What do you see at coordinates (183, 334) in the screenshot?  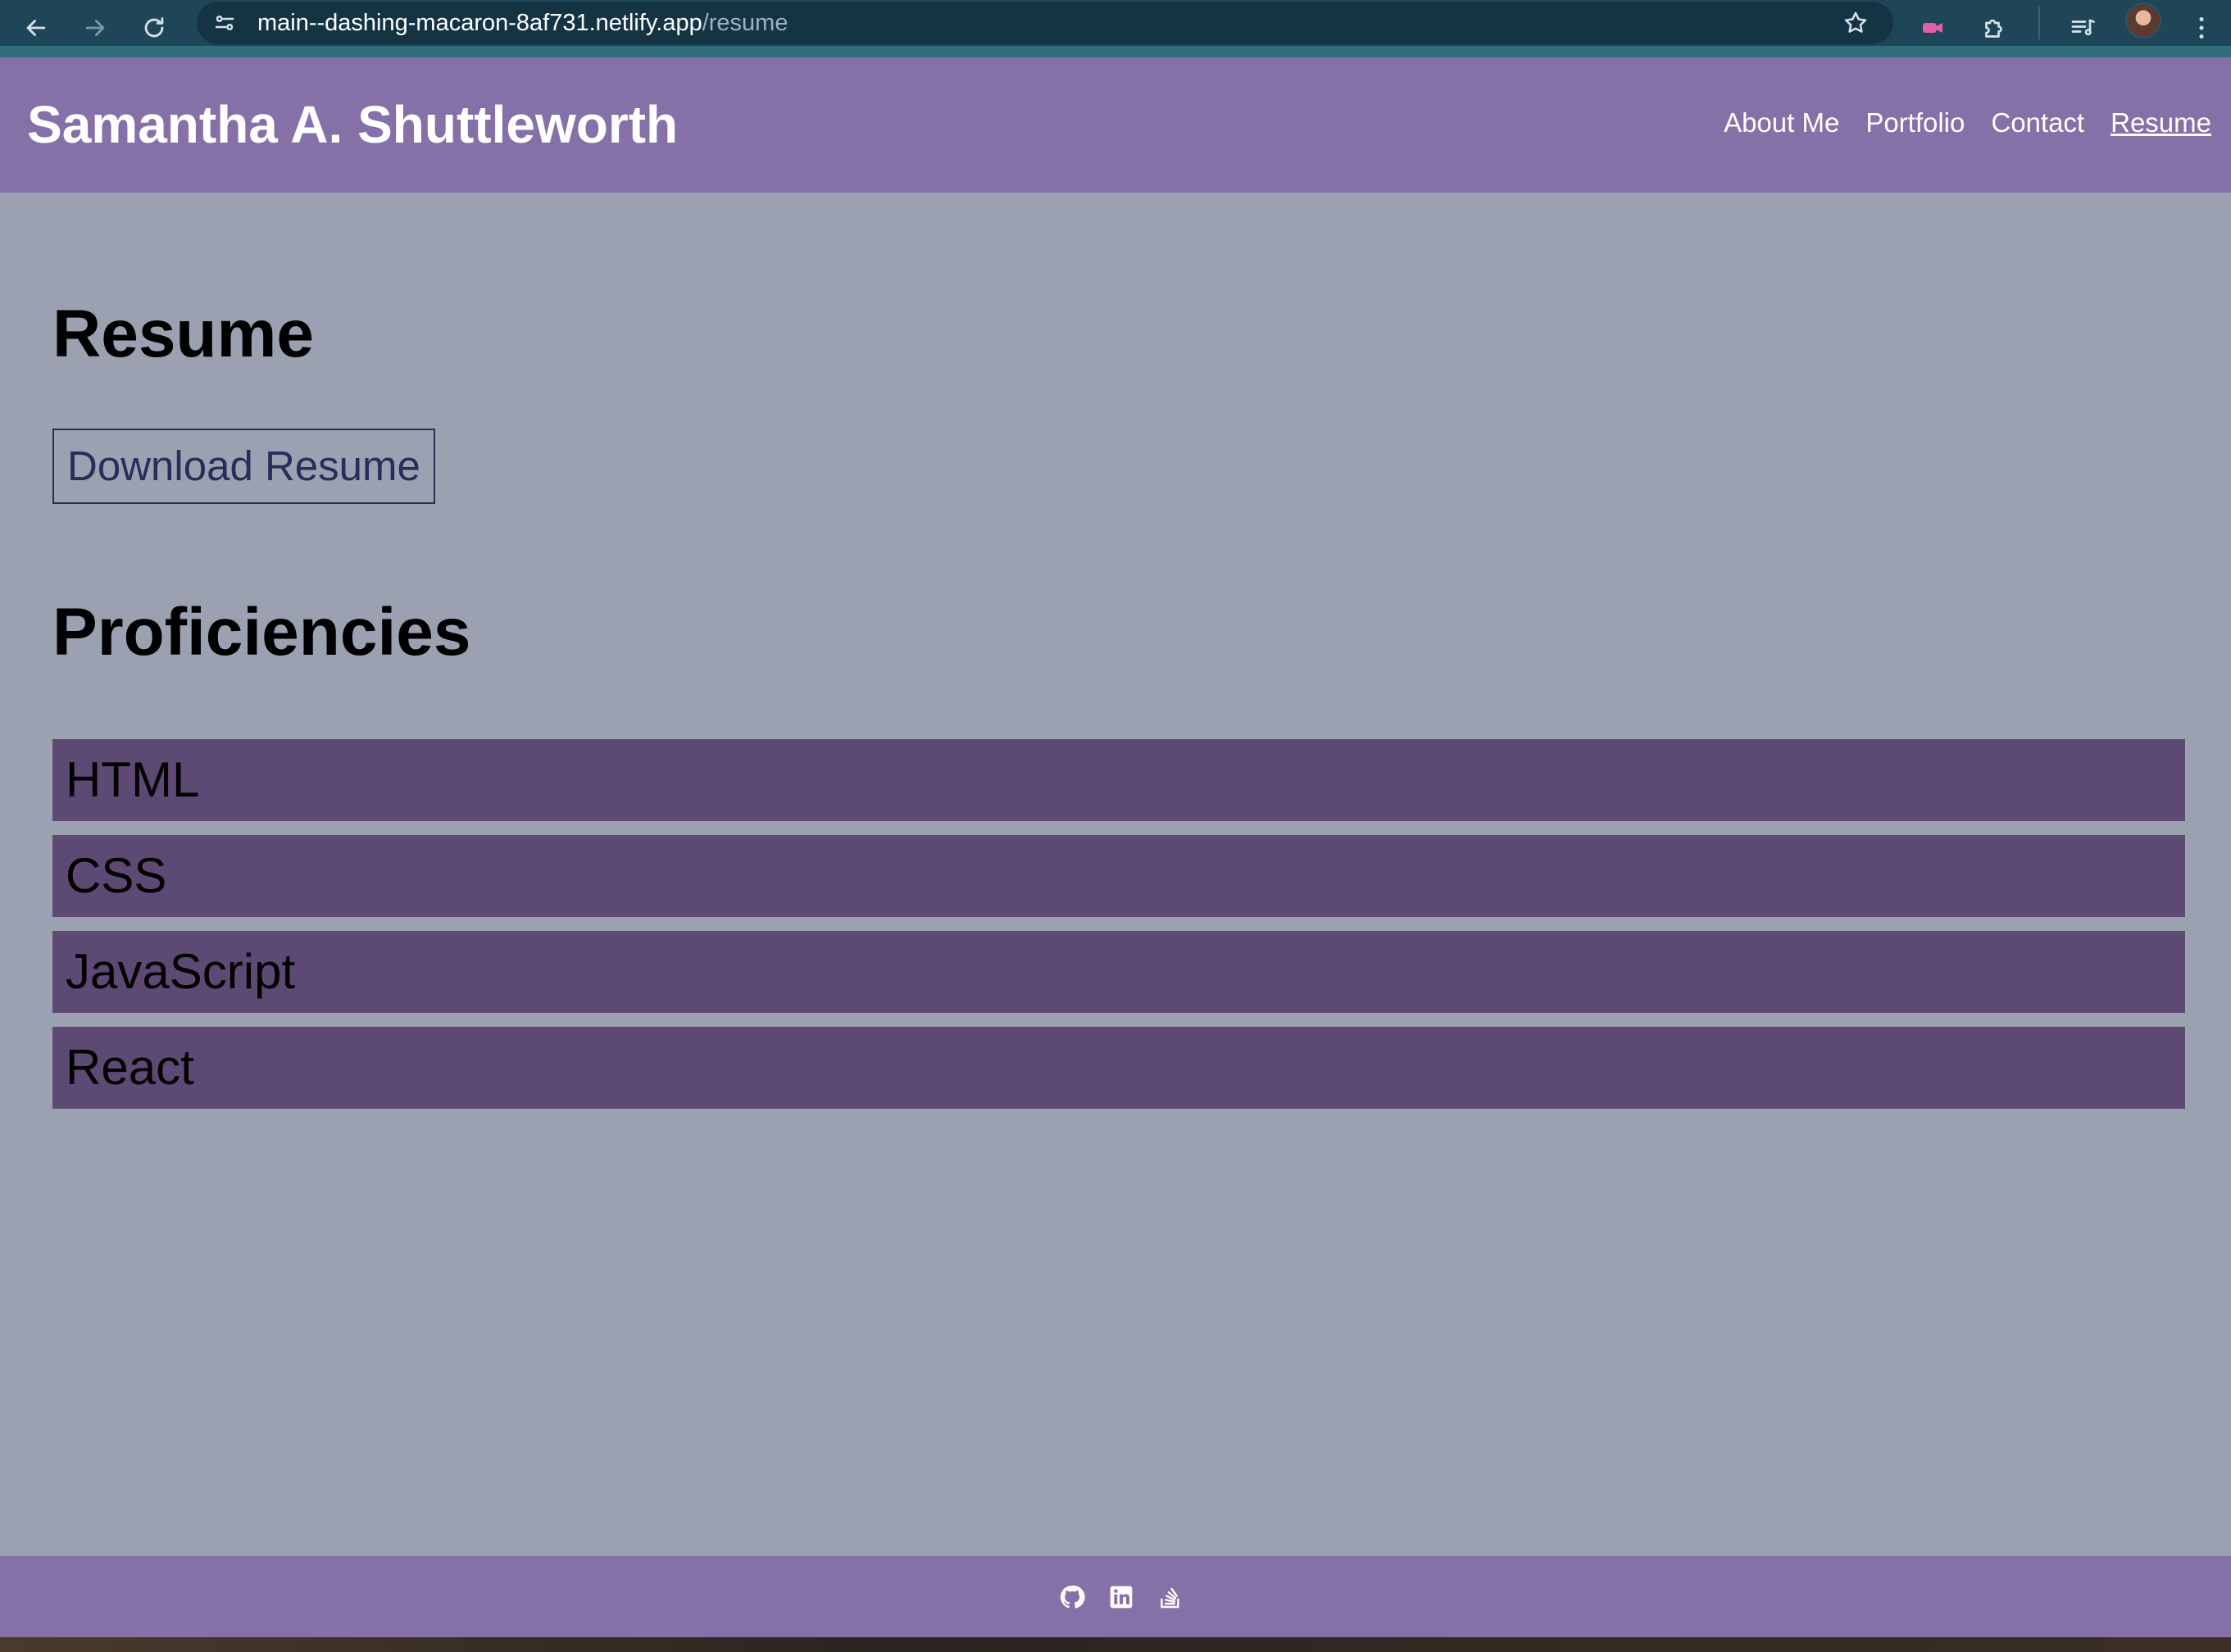 I see `resume-heading: Resume` at bounding box center [183, 334].